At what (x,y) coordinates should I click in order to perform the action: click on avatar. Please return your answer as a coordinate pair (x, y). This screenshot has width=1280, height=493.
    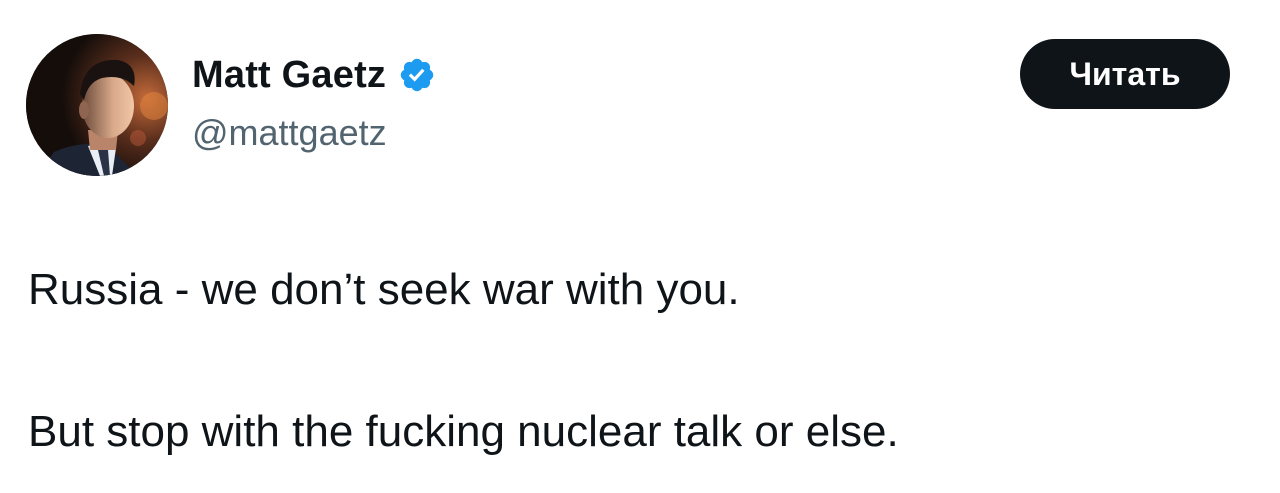
    Looking at the image, I should click on (97, 105).